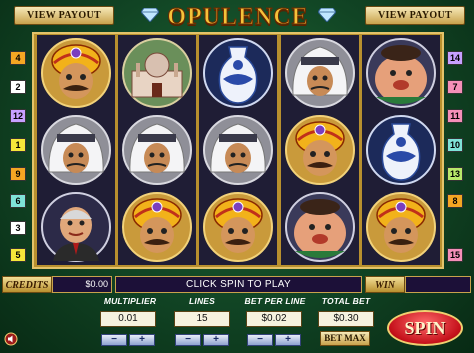 The height and width of the screenshot is (353, 474). I want to click on multiplier-label: MULTIPLIER, so click(130, 301).